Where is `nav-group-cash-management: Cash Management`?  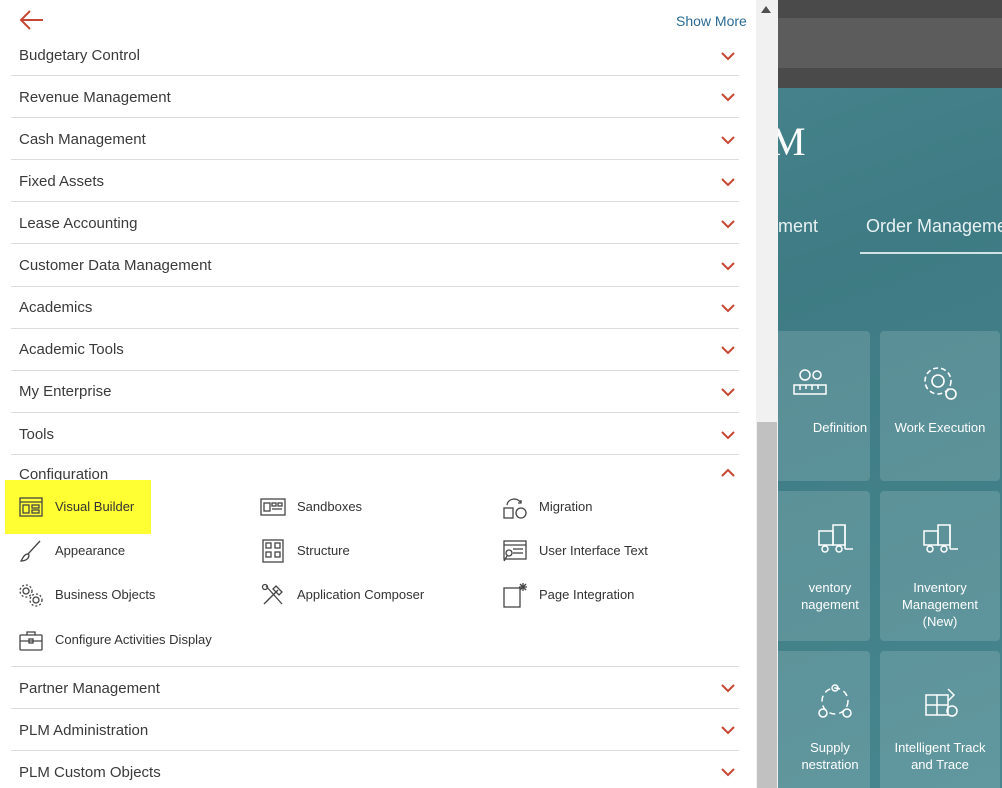
nav-group-cash-management: Cash Management is located at coordinates (375, 139).